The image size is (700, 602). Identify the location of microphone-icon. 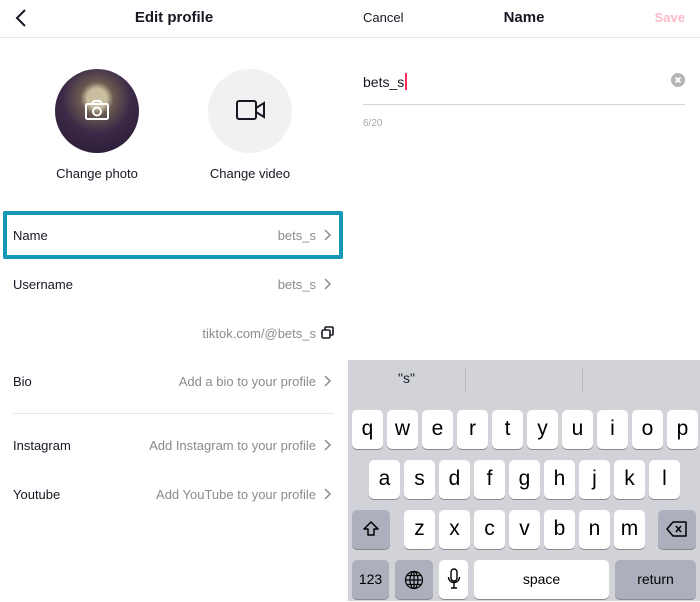
(453, 578).